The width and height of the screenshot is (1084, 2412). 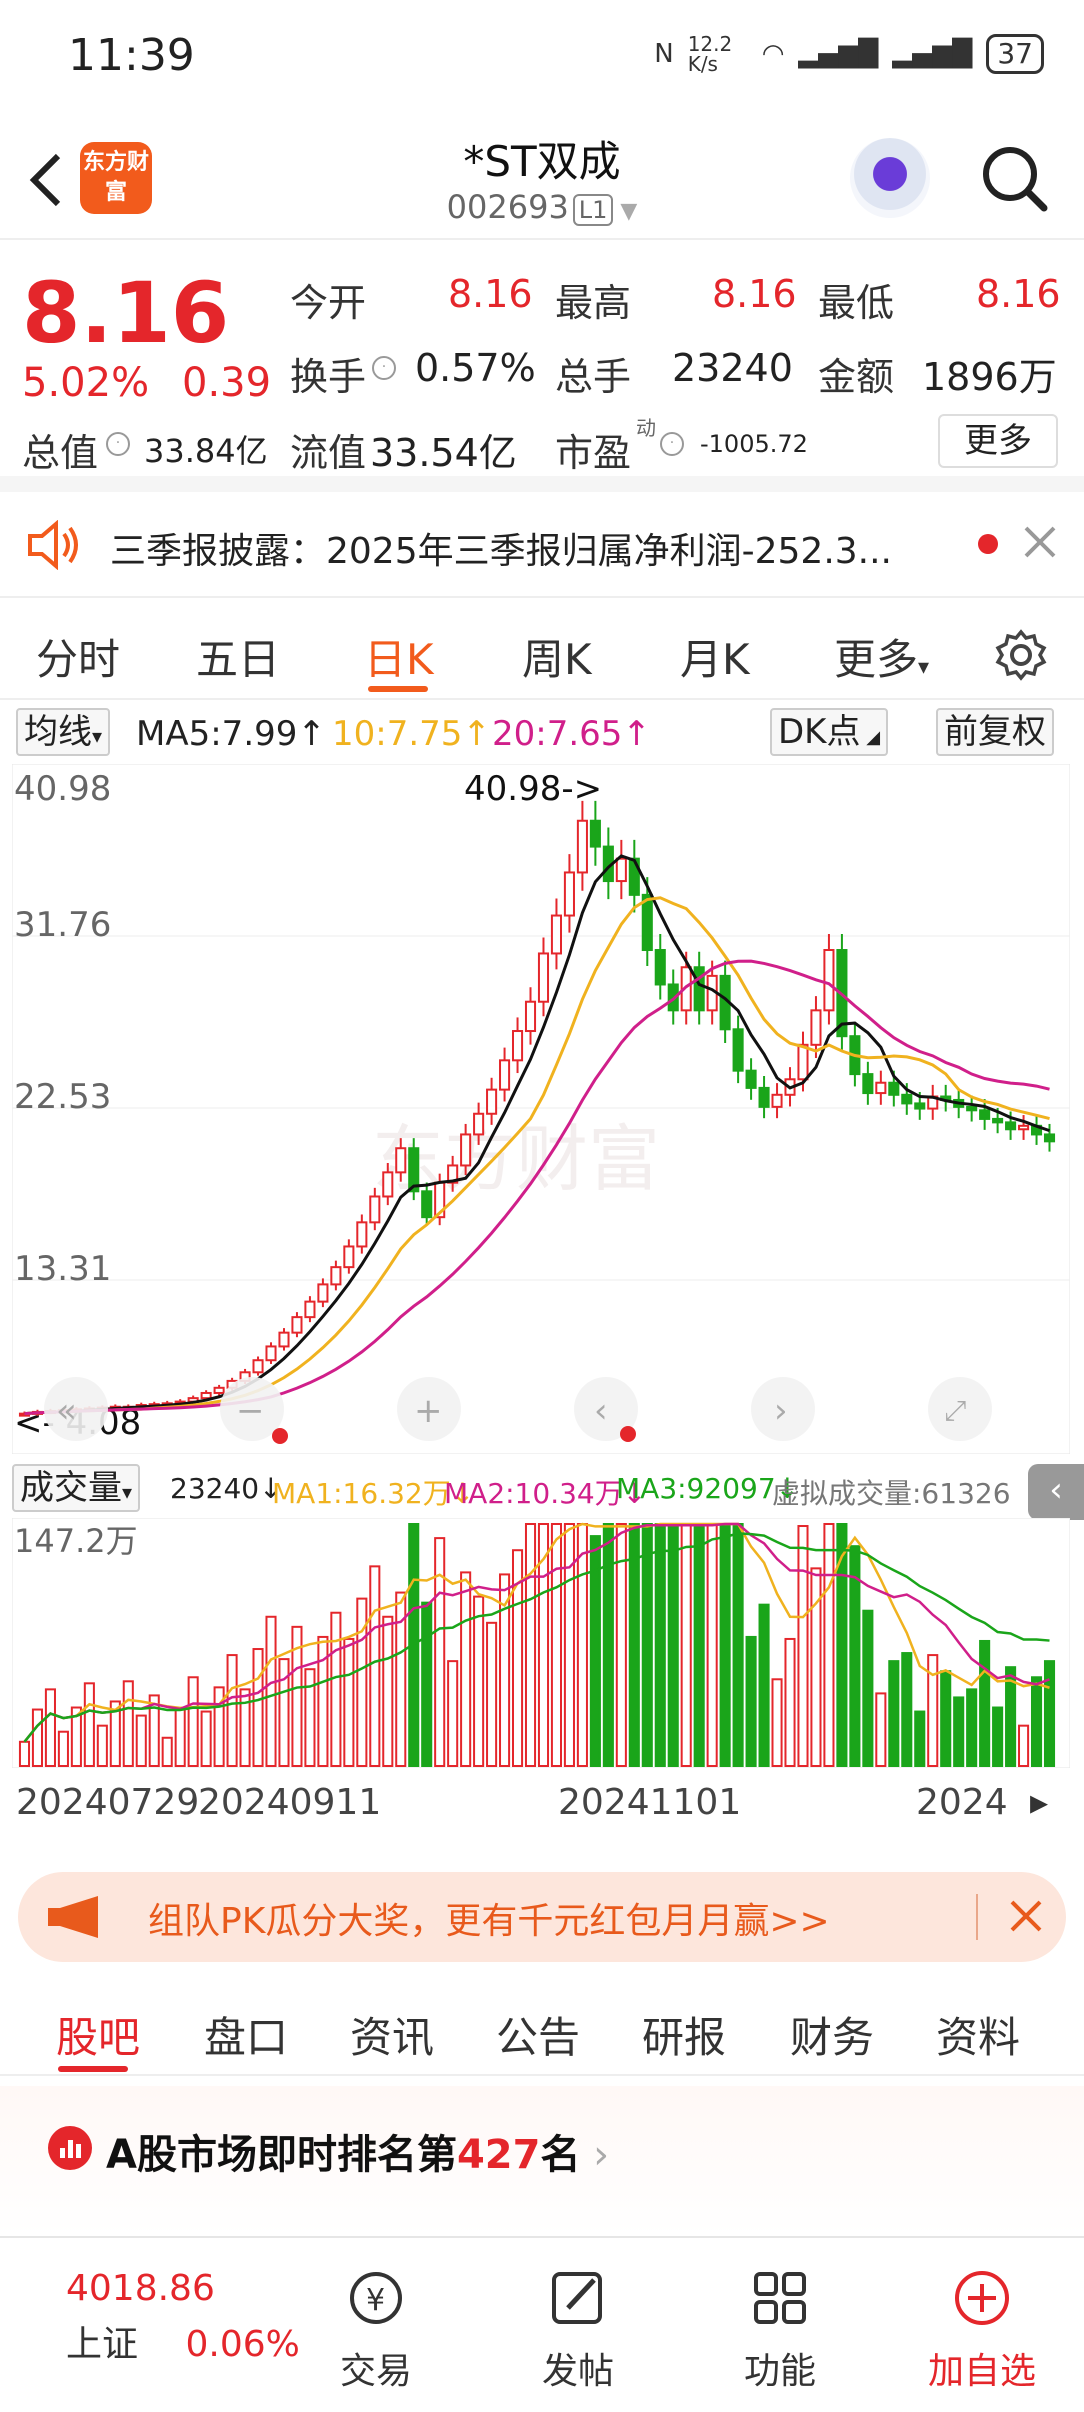 What do you see at coordinates (63, 732) in the screenshot?
I see `indicator-select: 均线▾` at bounding box center [63, 732].